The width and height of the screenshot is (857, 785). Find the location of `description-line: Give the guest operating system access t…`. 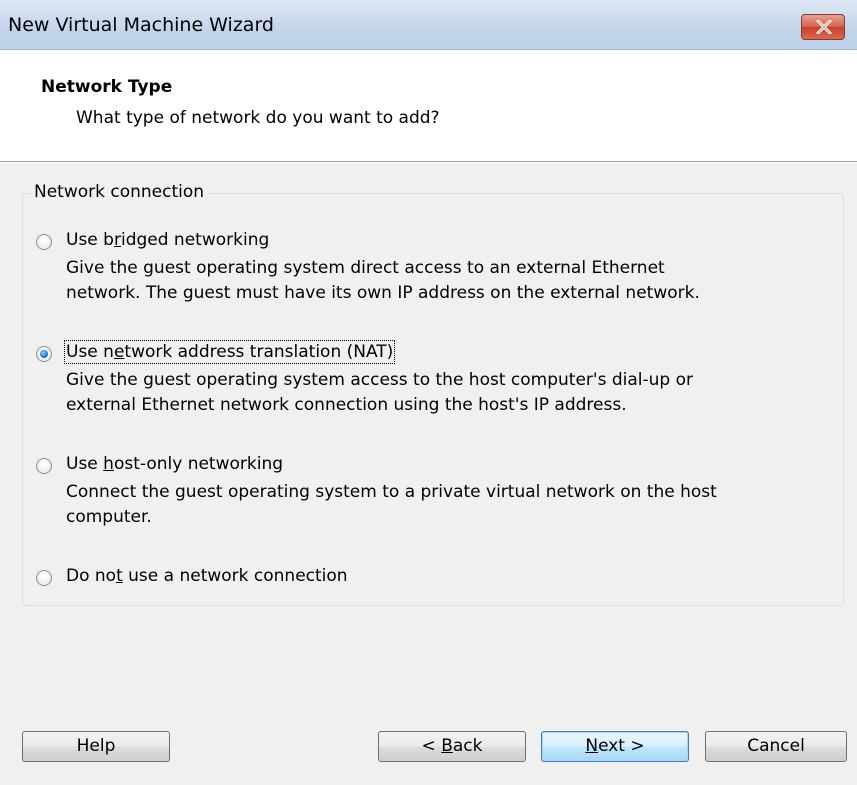

description-line: Give the guest operating system access t… is located at coordinates (379, 380).